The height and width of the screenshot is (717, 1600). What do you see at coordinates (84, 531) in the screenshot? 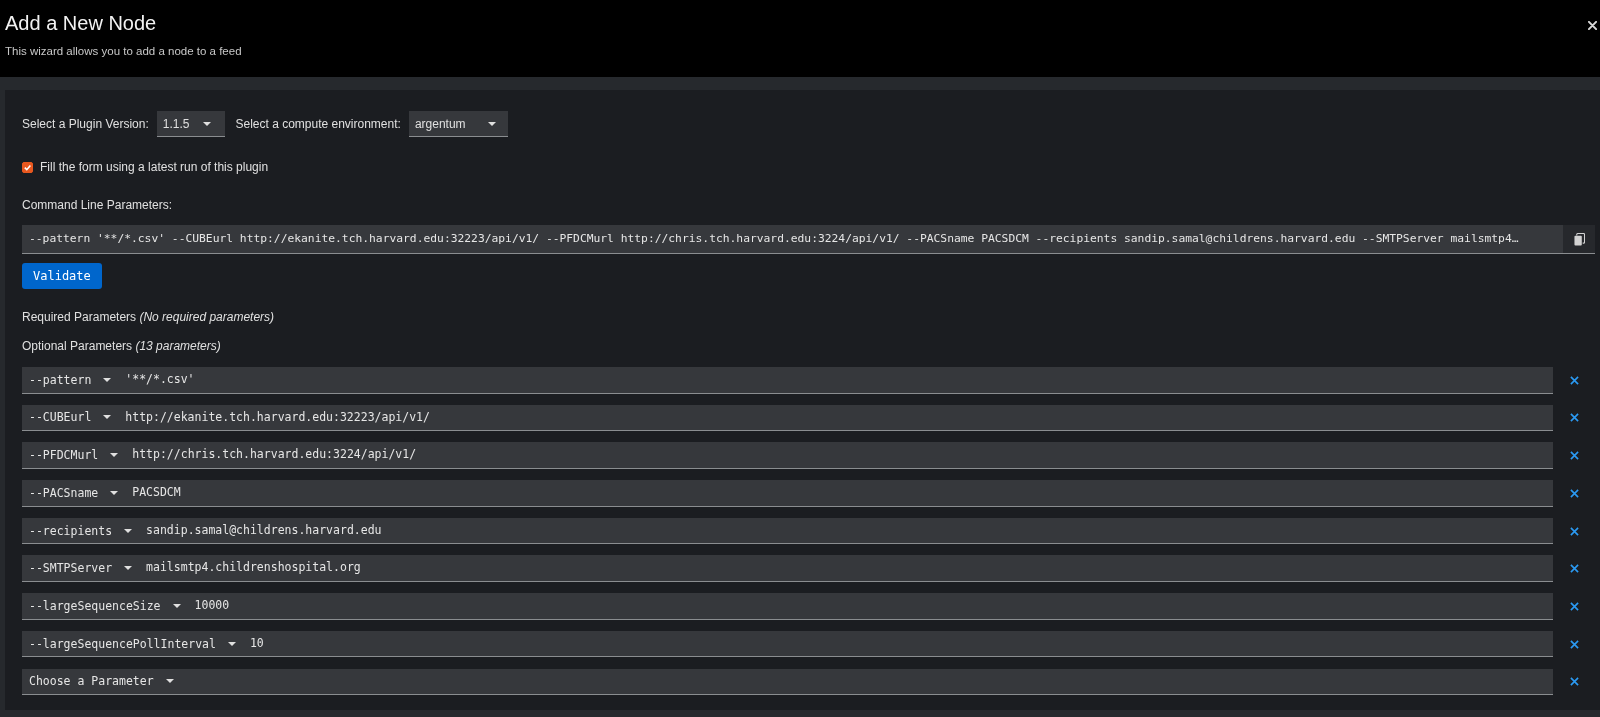
I see `parameter-dropdown: --recipients` at bounding box center [84, 531].